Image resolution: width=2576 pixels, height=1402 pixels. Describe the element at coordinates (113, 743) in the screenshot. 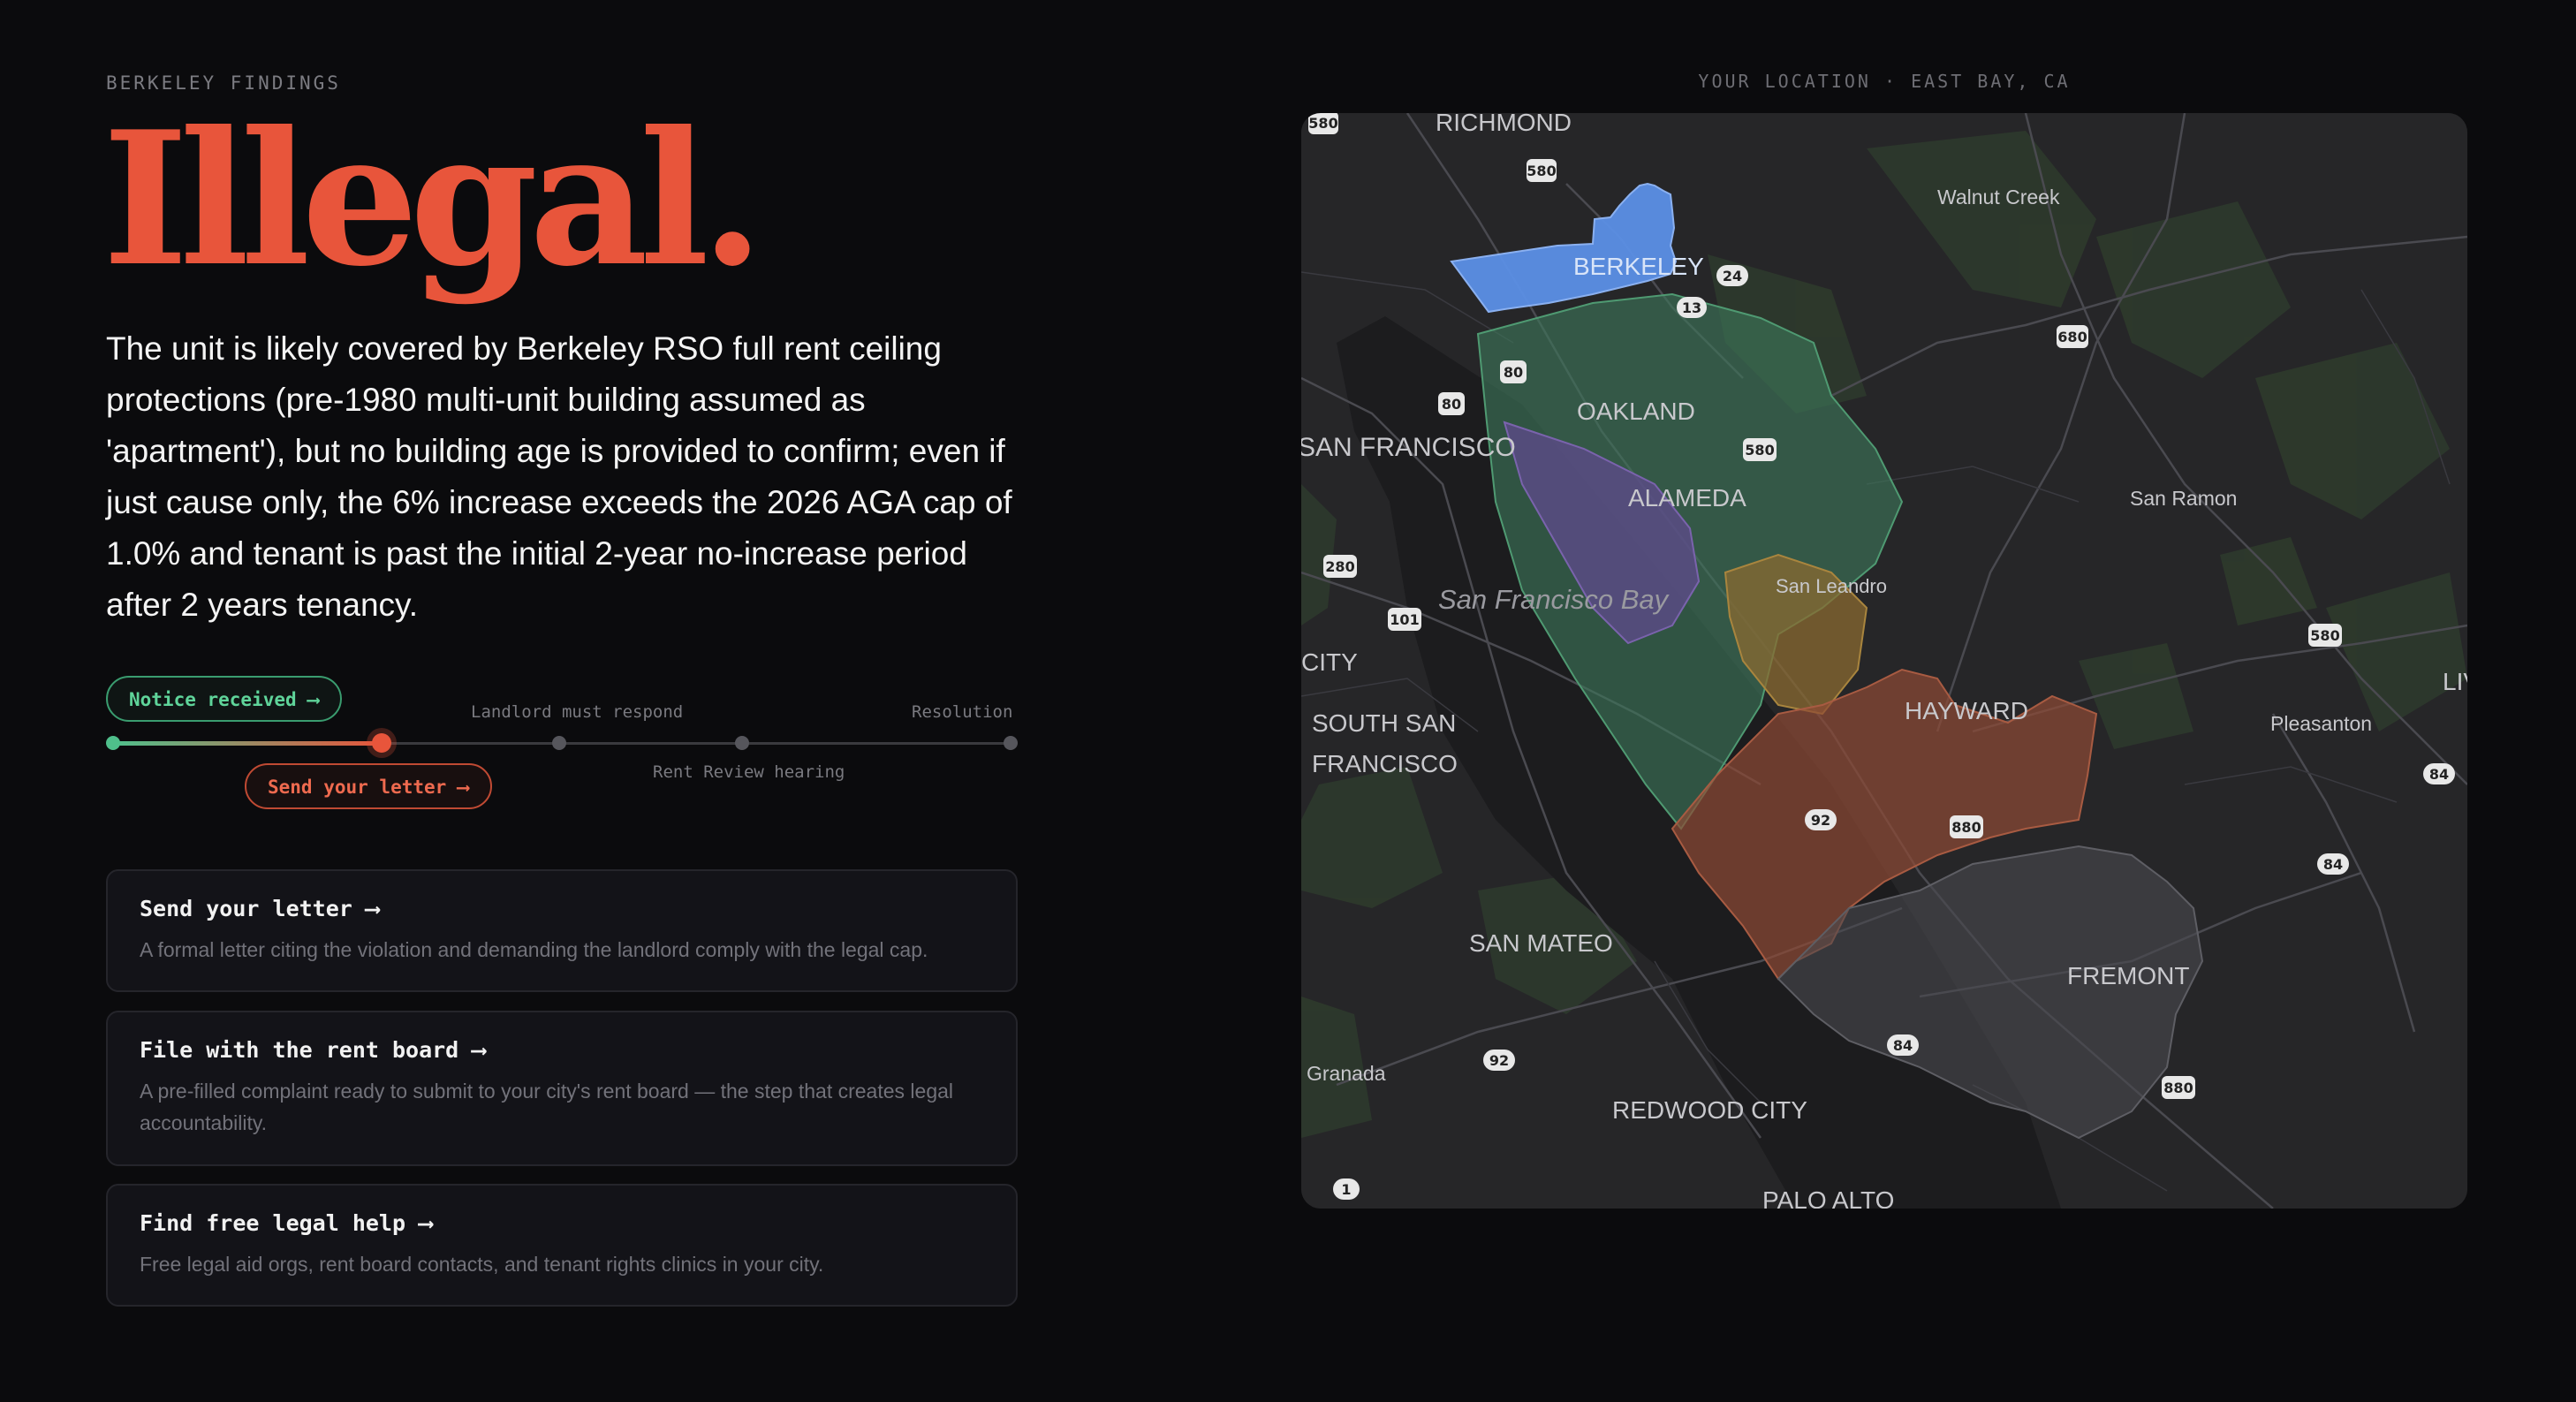

I see `timeline-step-notice` at that location.